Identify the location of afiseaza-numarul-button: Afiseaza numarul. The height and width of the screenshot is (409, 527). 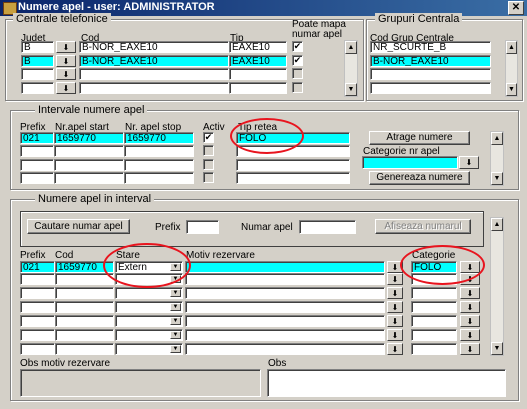
(423, 226).